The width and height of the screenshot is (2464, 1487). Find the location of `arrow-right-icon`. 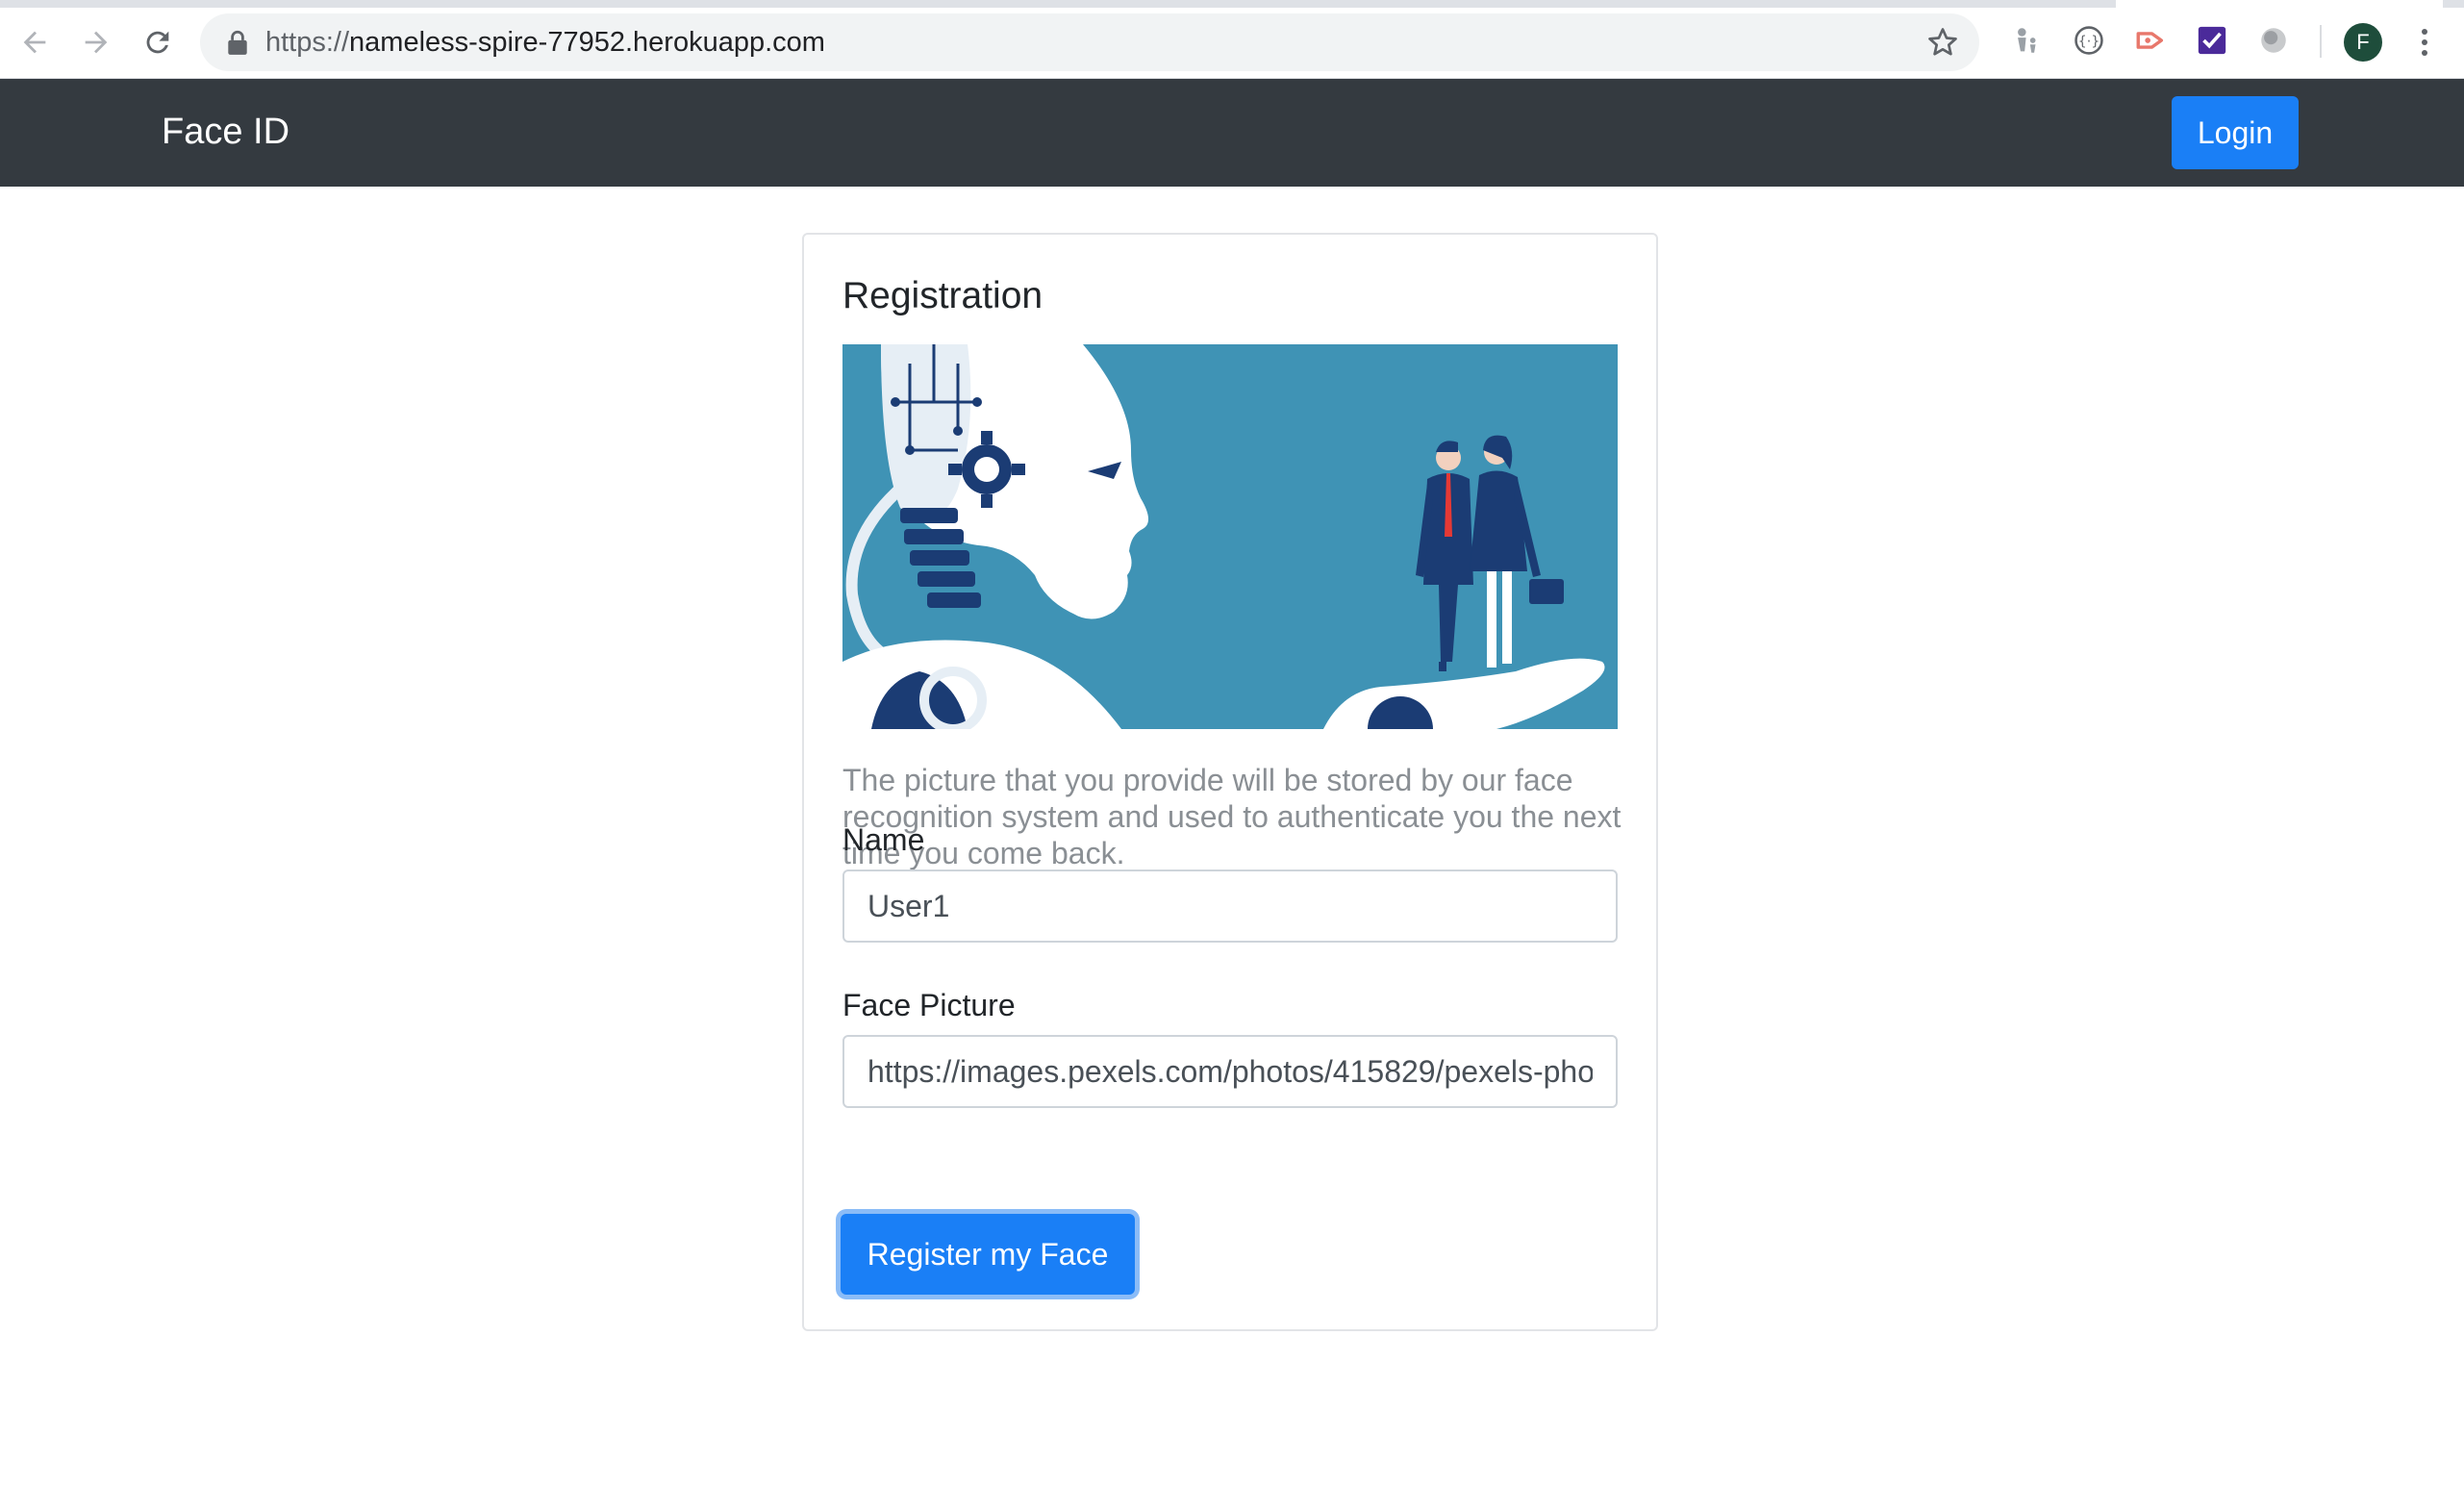

arrow-right-icon is located at coordinates (96, 43).